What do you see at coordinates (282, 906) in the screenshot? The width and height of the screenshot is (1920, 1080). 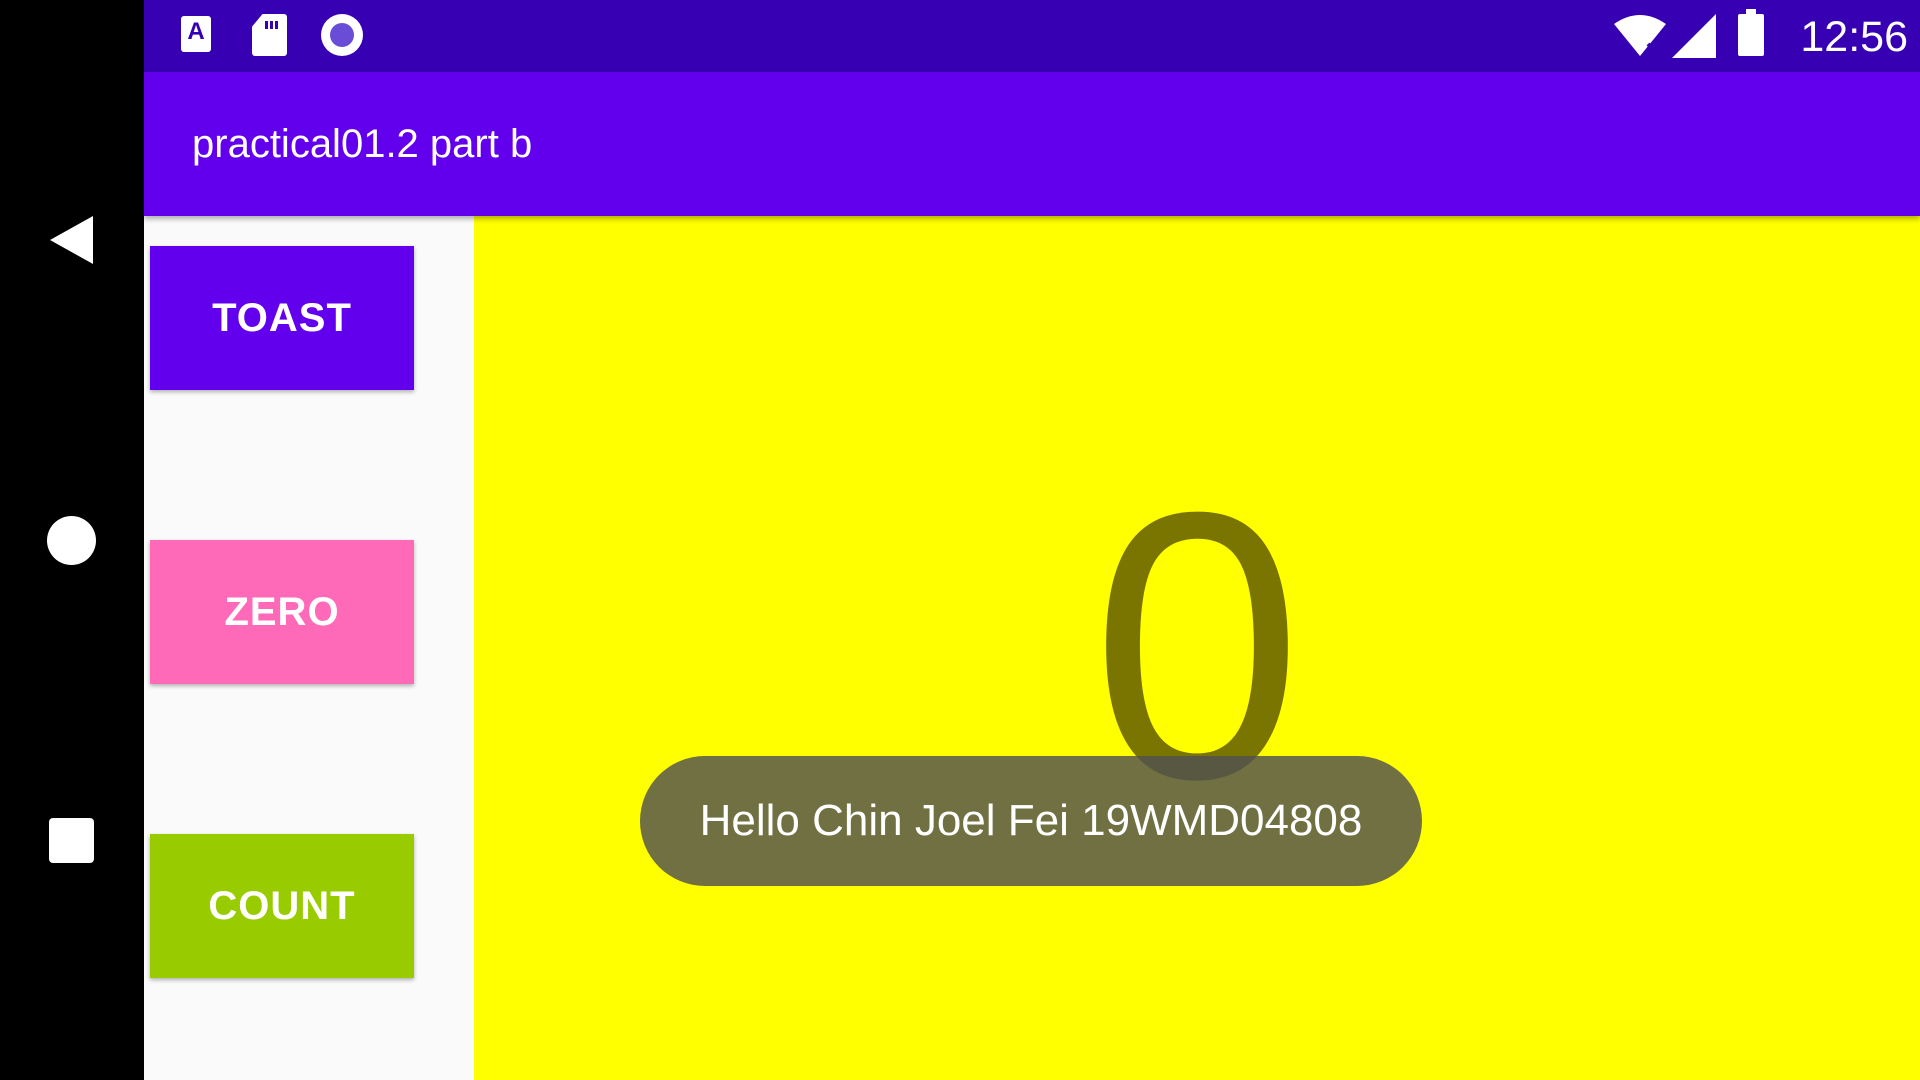 I see `count-button: COUNT` at bounding box center [282, 906].